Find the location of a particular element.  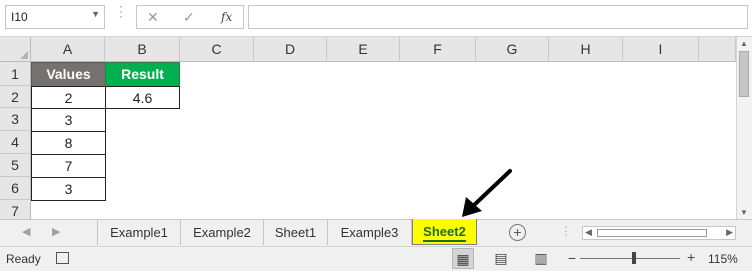

prev-sheet-icon: ◀ is located at coordinates (26, 231).